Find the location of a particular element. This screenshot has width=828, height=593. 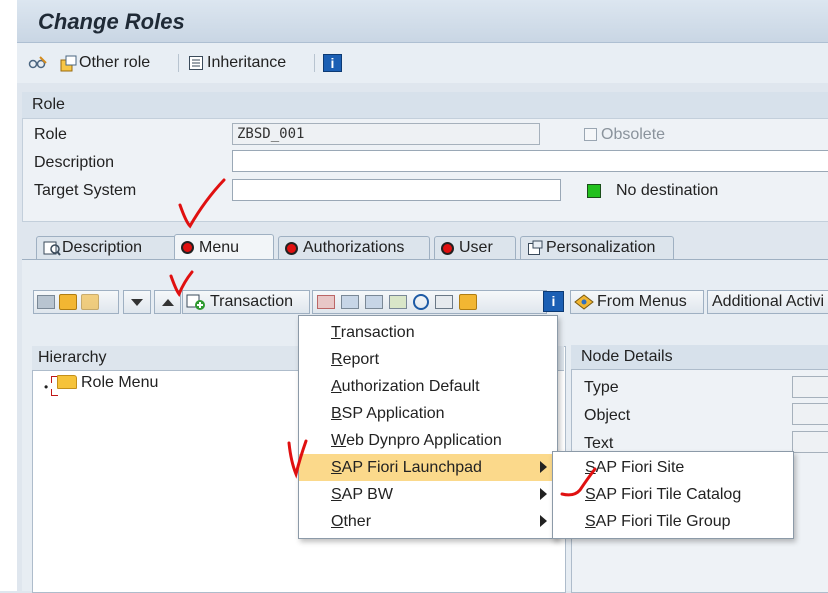

expand-all-icon is located at coordinates (350, 302).